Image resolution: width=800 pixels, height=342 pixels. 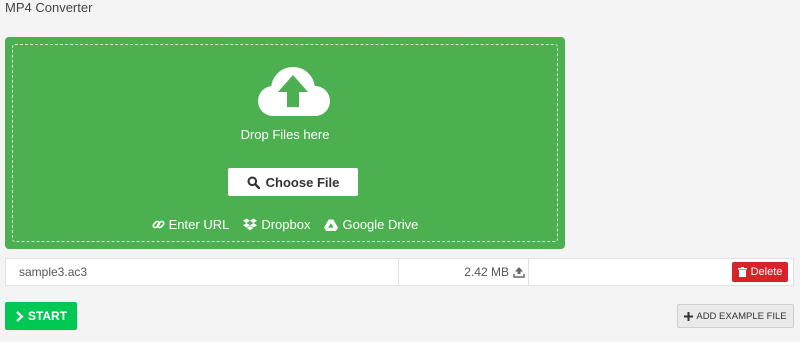 I want to click on enter-url-link: Enter URL, so click(x=191, y=224).